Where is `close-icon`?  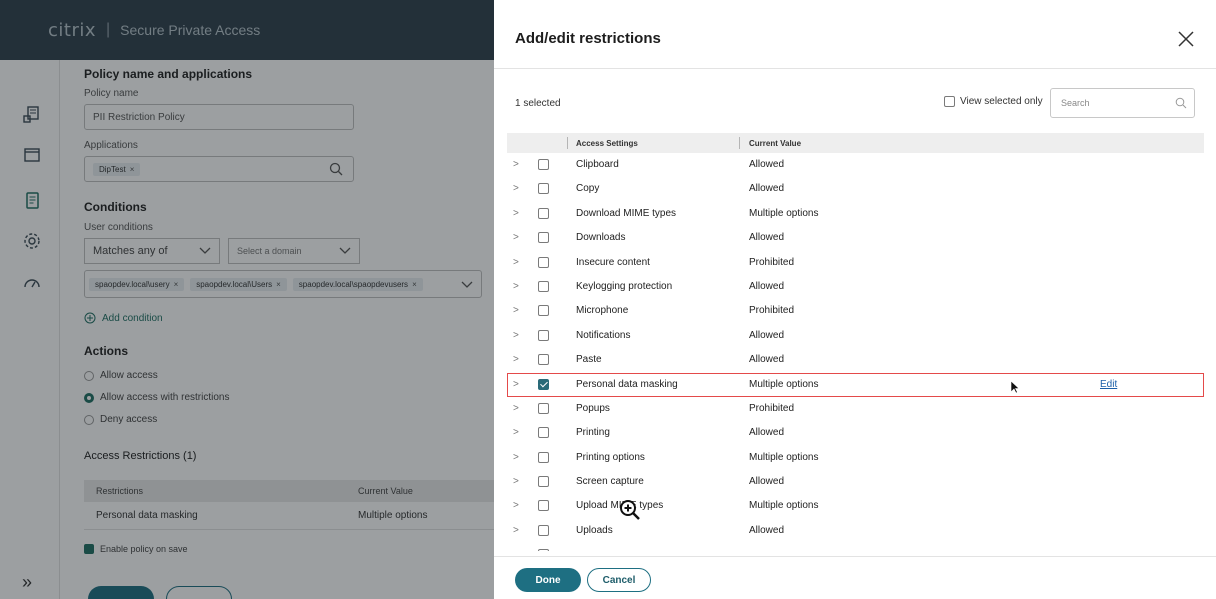
close-icon is located at coordinates (1186, 39).